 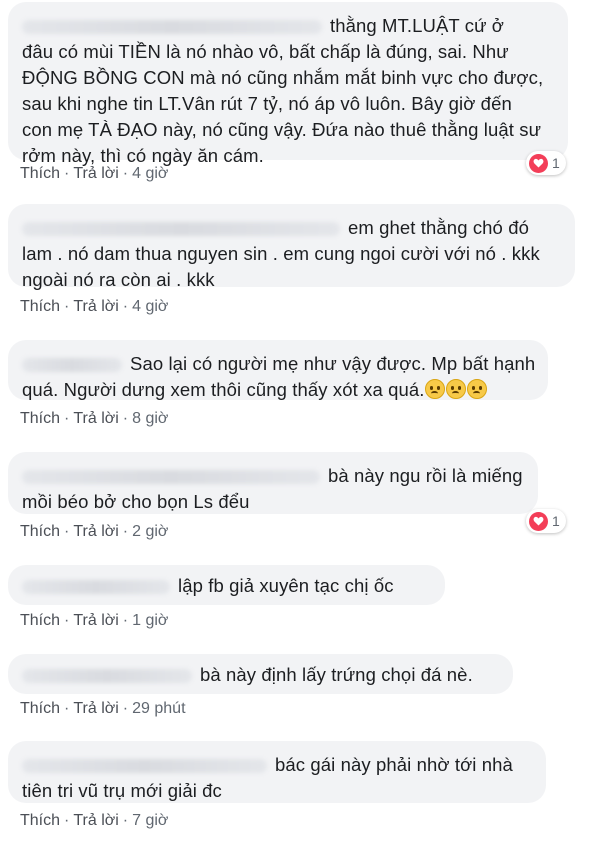 I want to click on comment-text-line: bà này ngu rồi là miếng, so click(x=425, y=475).